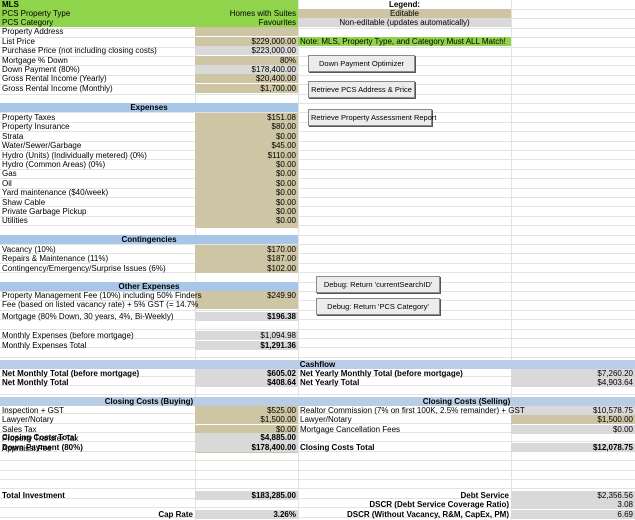 This screenshot has height=520, width=635. What do you see at coordinates (427, 514) in the screenshot?
I see `dscr-without-label: DSCR (Without Vacancy, R&M, CapEx, PM)` at bounding box center [427, 514].